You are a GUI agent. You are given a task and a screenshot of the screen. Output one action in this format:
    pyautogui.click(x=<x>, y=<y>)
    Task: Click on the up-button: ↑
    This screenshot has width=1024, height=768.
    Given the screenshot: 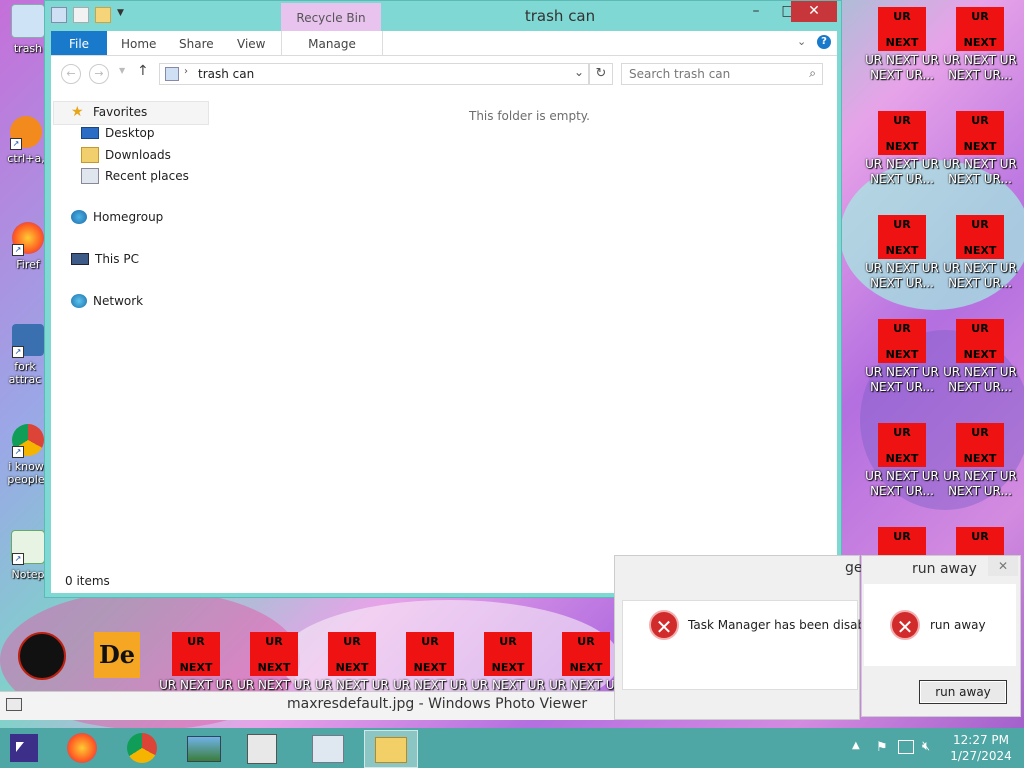 What is the action you would take?
    pyautogui.click(x=143, y=71)
    